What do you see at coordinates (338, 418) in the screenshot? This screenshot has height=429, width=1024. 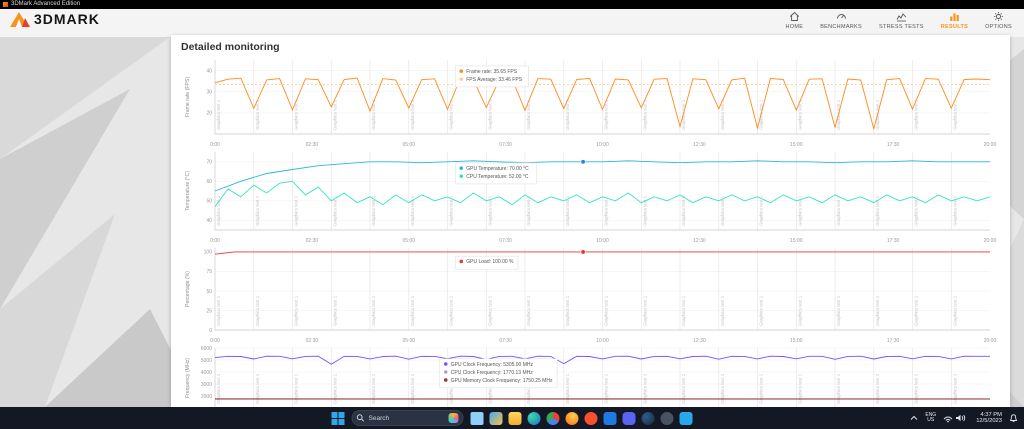 I see `start-button` at bounding box center [338, 418].